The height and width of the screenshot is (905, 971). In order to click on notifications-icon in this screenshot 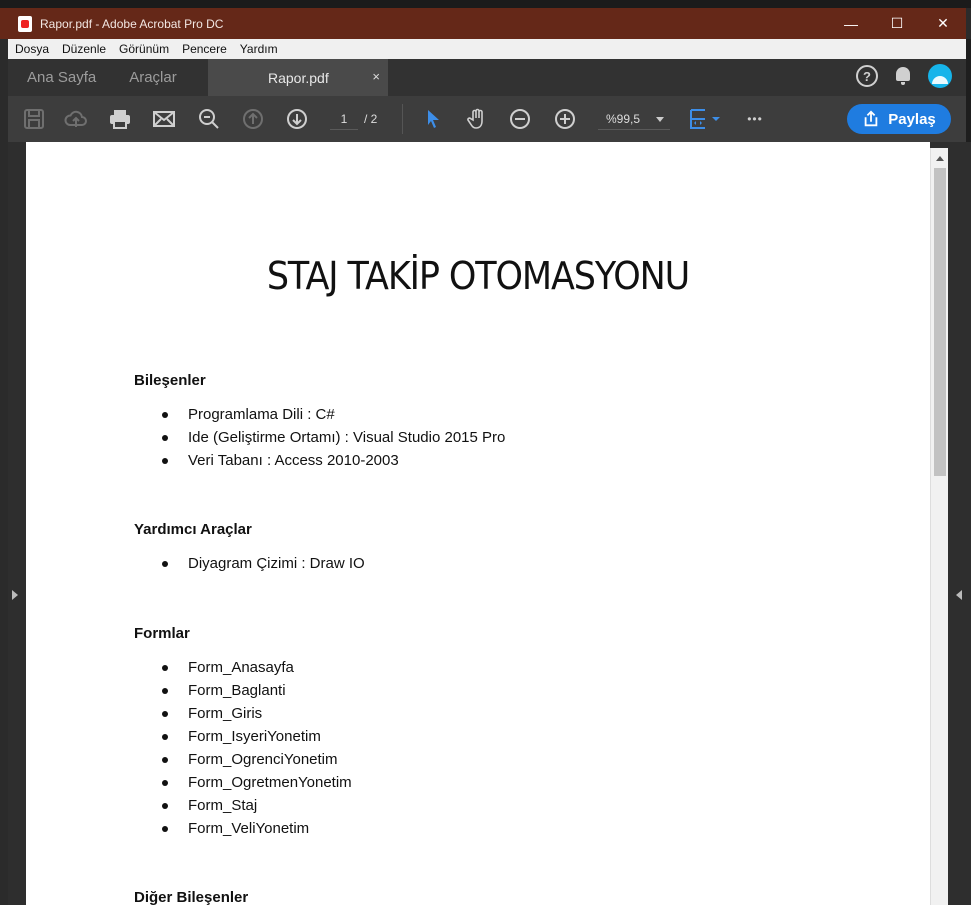, I will do `click(903, 76)`.